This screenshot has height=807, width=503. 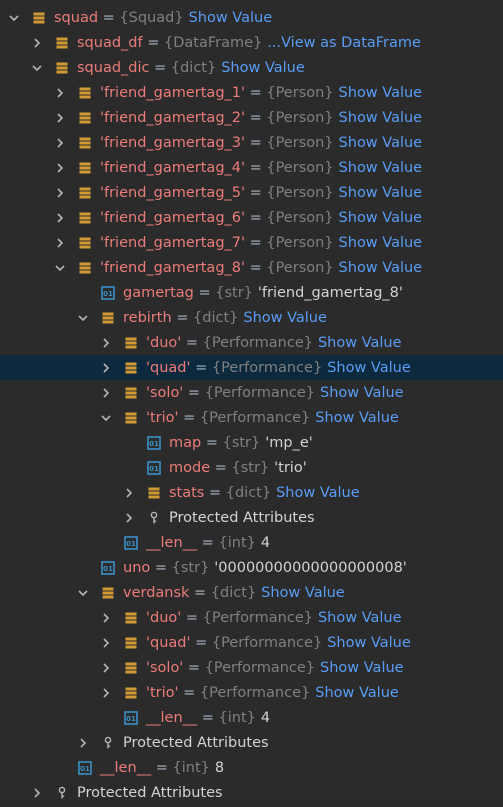 What do you see at coordinates (251, 567) in the screenshot?
I see `tree-row: 01 uno = {str} '00000000000000000008'` at bounding box center [251, 567].